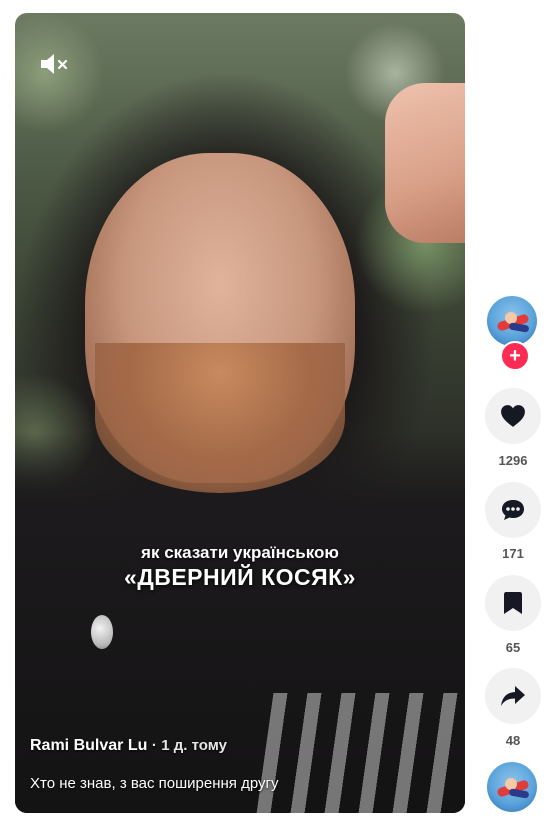  I want to click on save-button, so click(513, 603).